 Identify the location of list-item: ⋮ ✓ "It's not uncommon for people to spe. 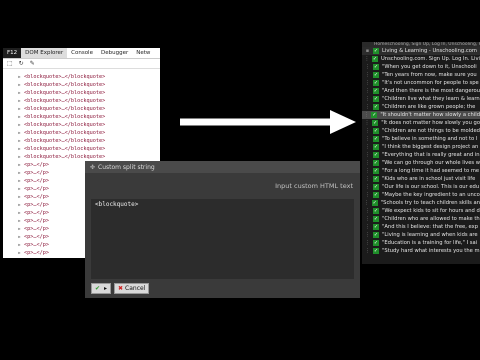
(421, 83).